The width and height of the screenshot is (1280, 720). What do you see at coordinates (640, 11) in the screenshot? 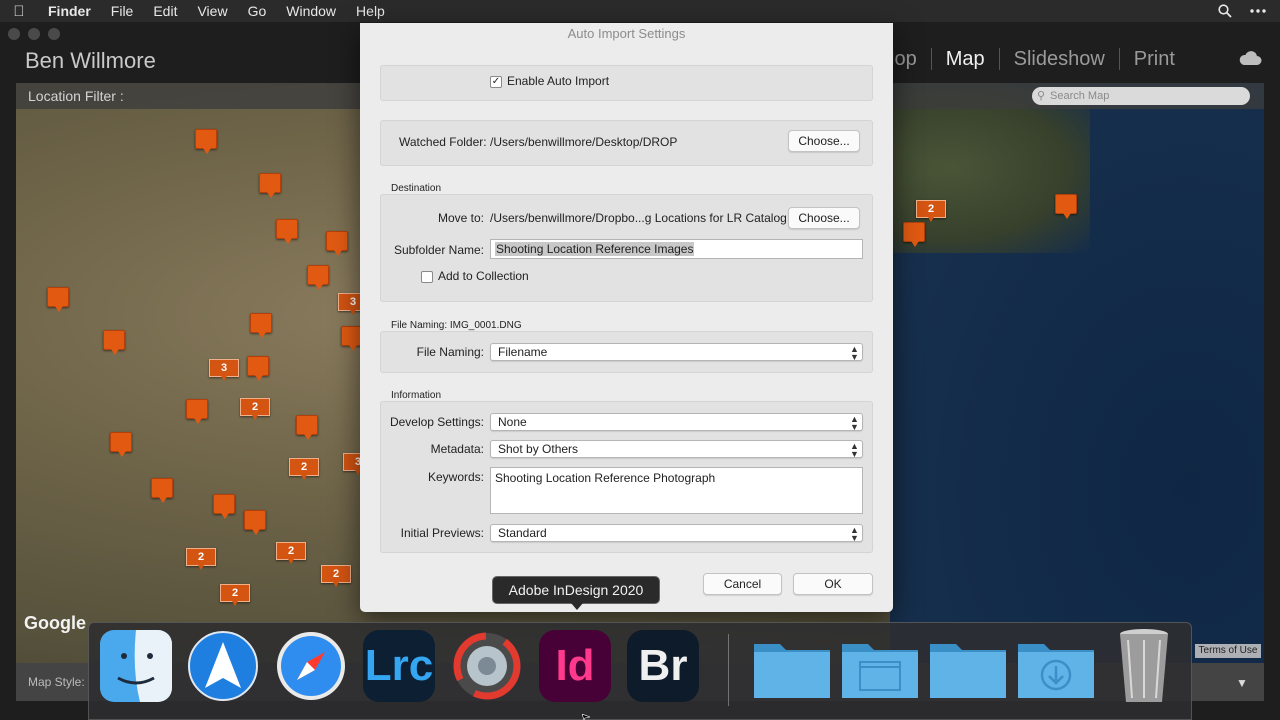
I see `menu-bar:  Finder File Edit View Go Window Help` at bounding box center [640, 11].